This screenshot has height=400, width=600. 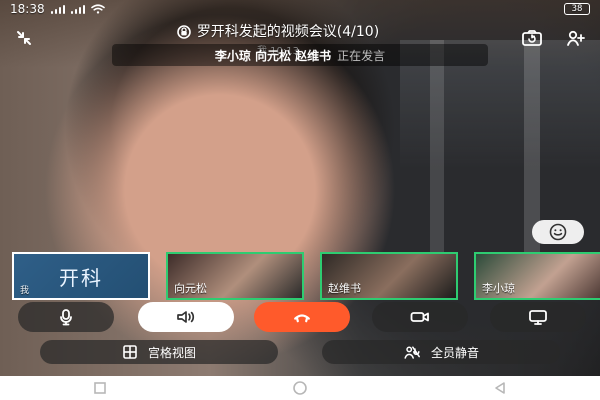 What do you see at coordinates (300, 354) in the screenshot?
I see `bottom-actions: 宫格视图 全员静音` at bounding box center [300, 354].